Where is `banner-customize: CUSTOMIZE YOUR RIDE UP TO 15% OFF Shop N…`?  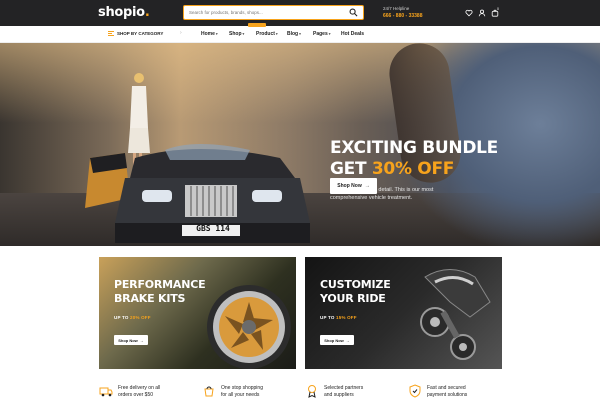
banner-customize: CUSTOMIZE YOUR RIDE UP TO 15% OFF Shop N… is located at coordinates (403, 313).